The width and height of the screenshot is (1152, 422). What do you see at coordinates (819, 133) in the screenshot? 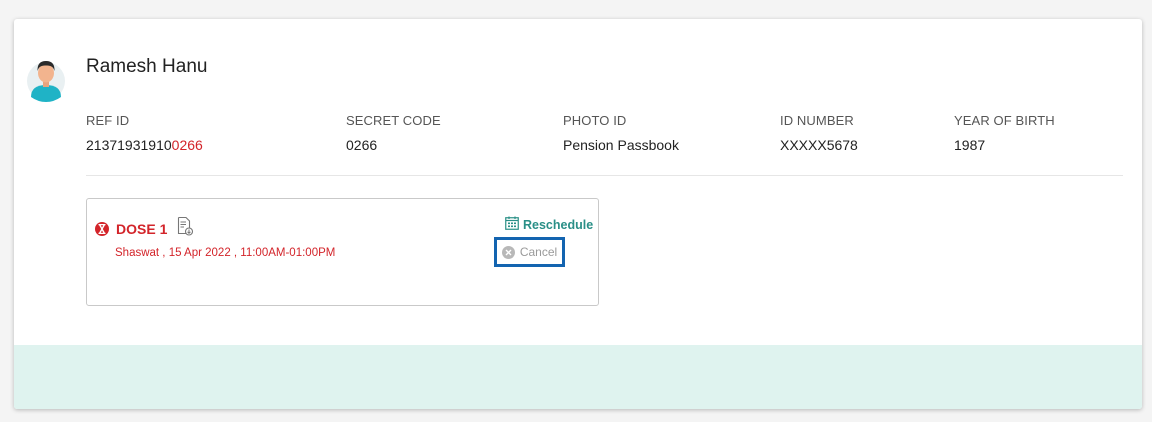
I see `id-number-field: ID NUMBER XXXXX5678` at bounding box center [819, 133].